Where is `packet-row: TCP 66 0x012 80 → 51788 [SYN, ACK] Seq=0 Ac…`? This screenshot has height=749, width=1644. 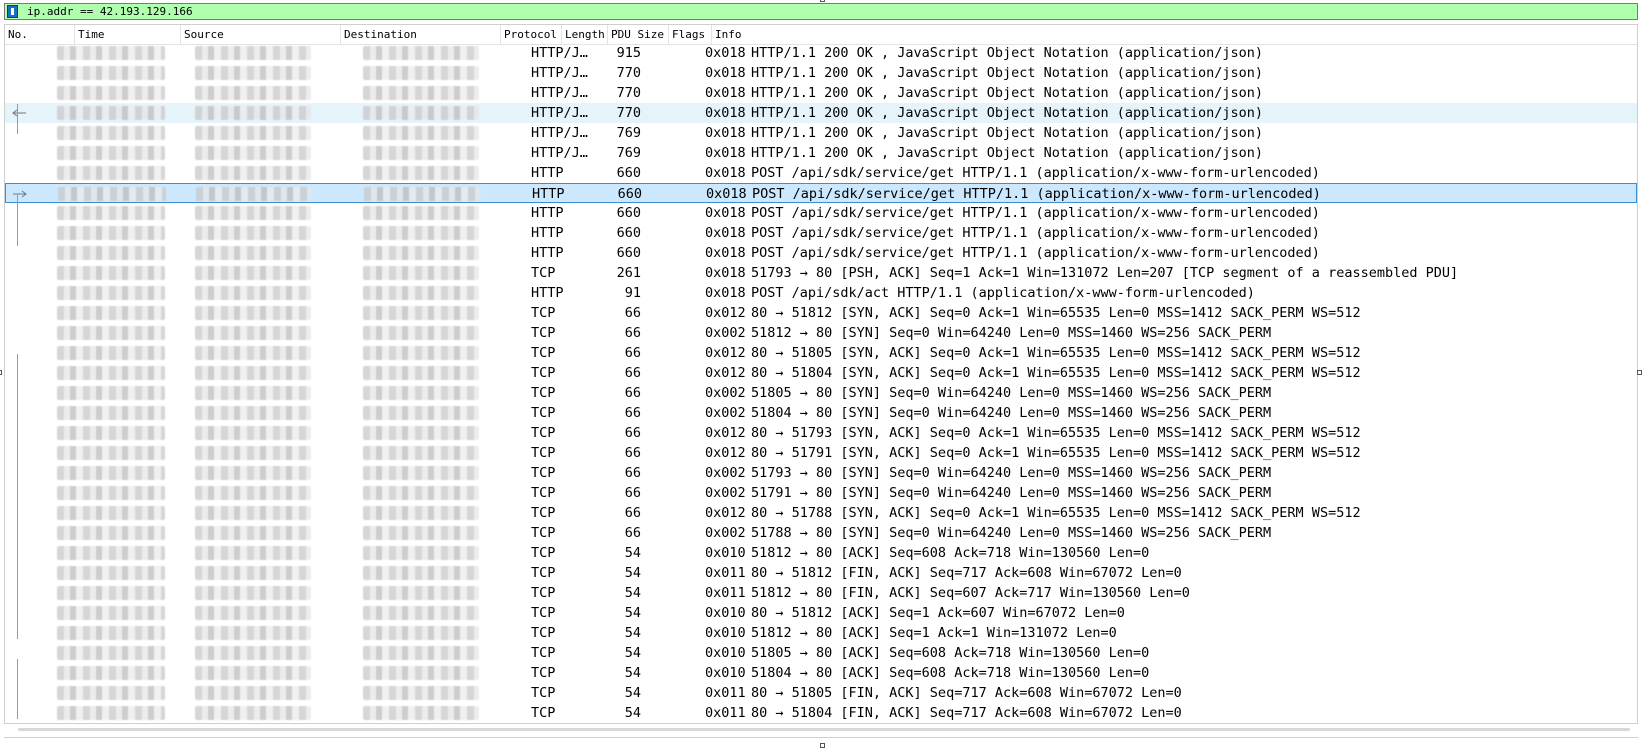
packet-row: TCP 66 0x012 80 → 51788 [SYN, ACK] Seq=0 Ac… is located at coordinates (821, 513).